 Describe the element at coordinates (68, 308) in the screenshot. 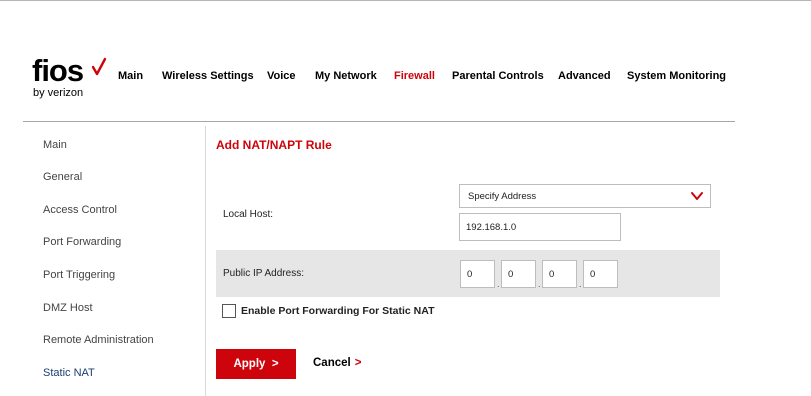

I see `sidebar-item-dmz-host: DMZ Host` at that location.